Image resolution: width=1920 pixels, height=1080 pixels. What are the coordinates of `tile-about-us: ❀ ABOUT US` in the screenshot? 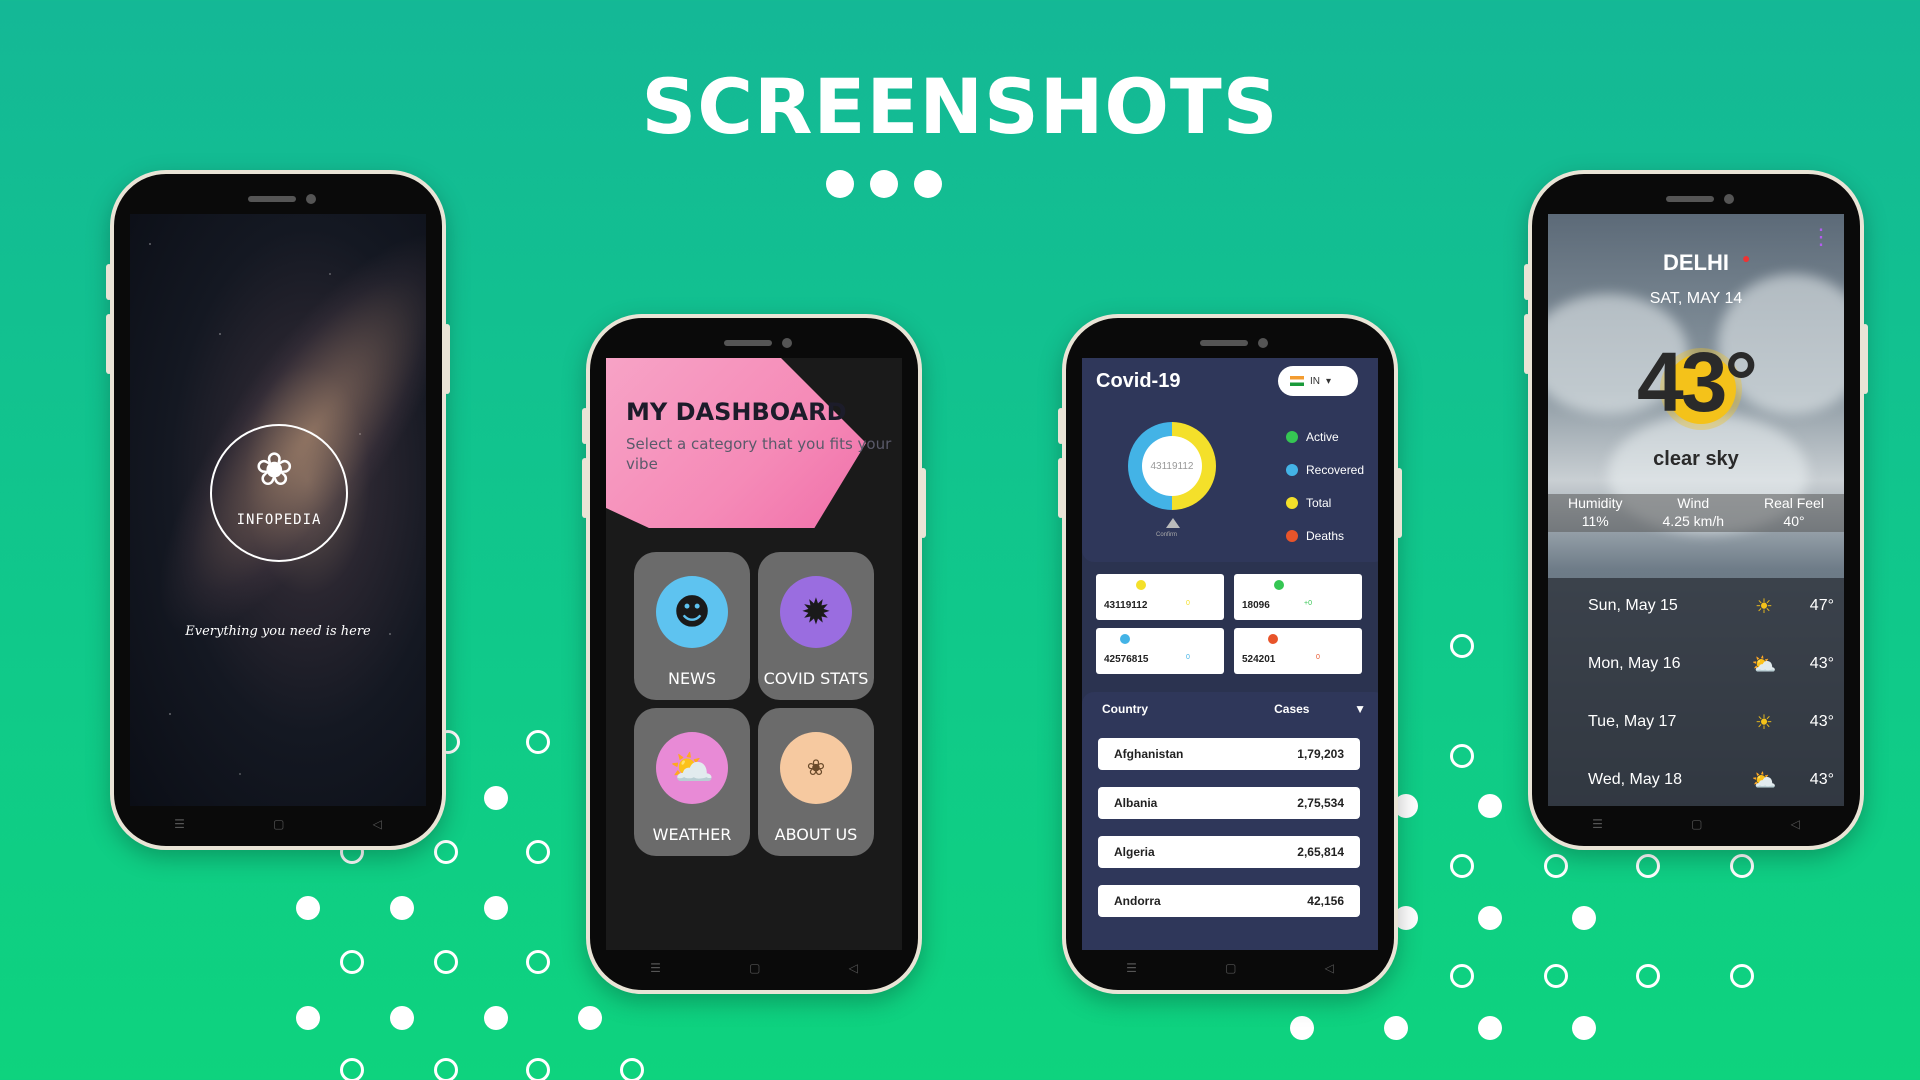 It's located at (816, 782).